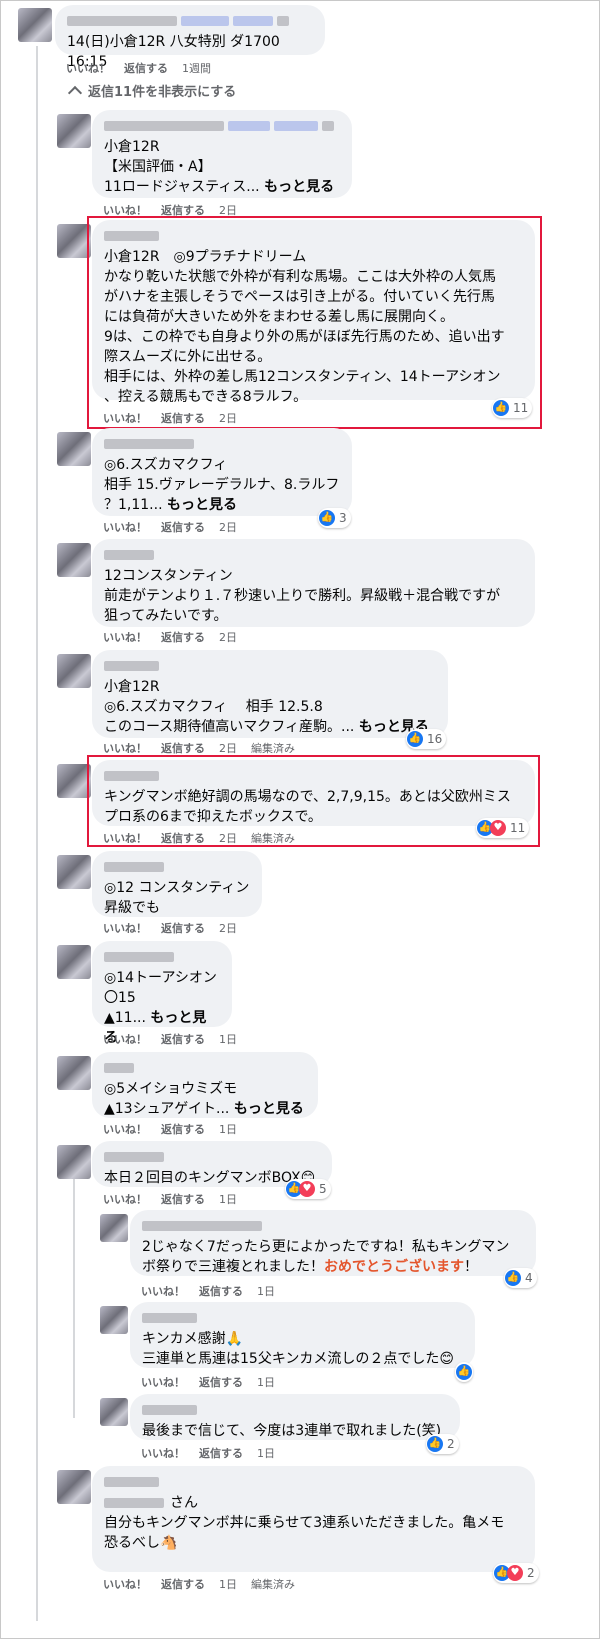 This screenshot has width=600, height=1639. I want to click on comment-actions: いいね！ 返信する 1日 編集済み, so click(206, 1584).